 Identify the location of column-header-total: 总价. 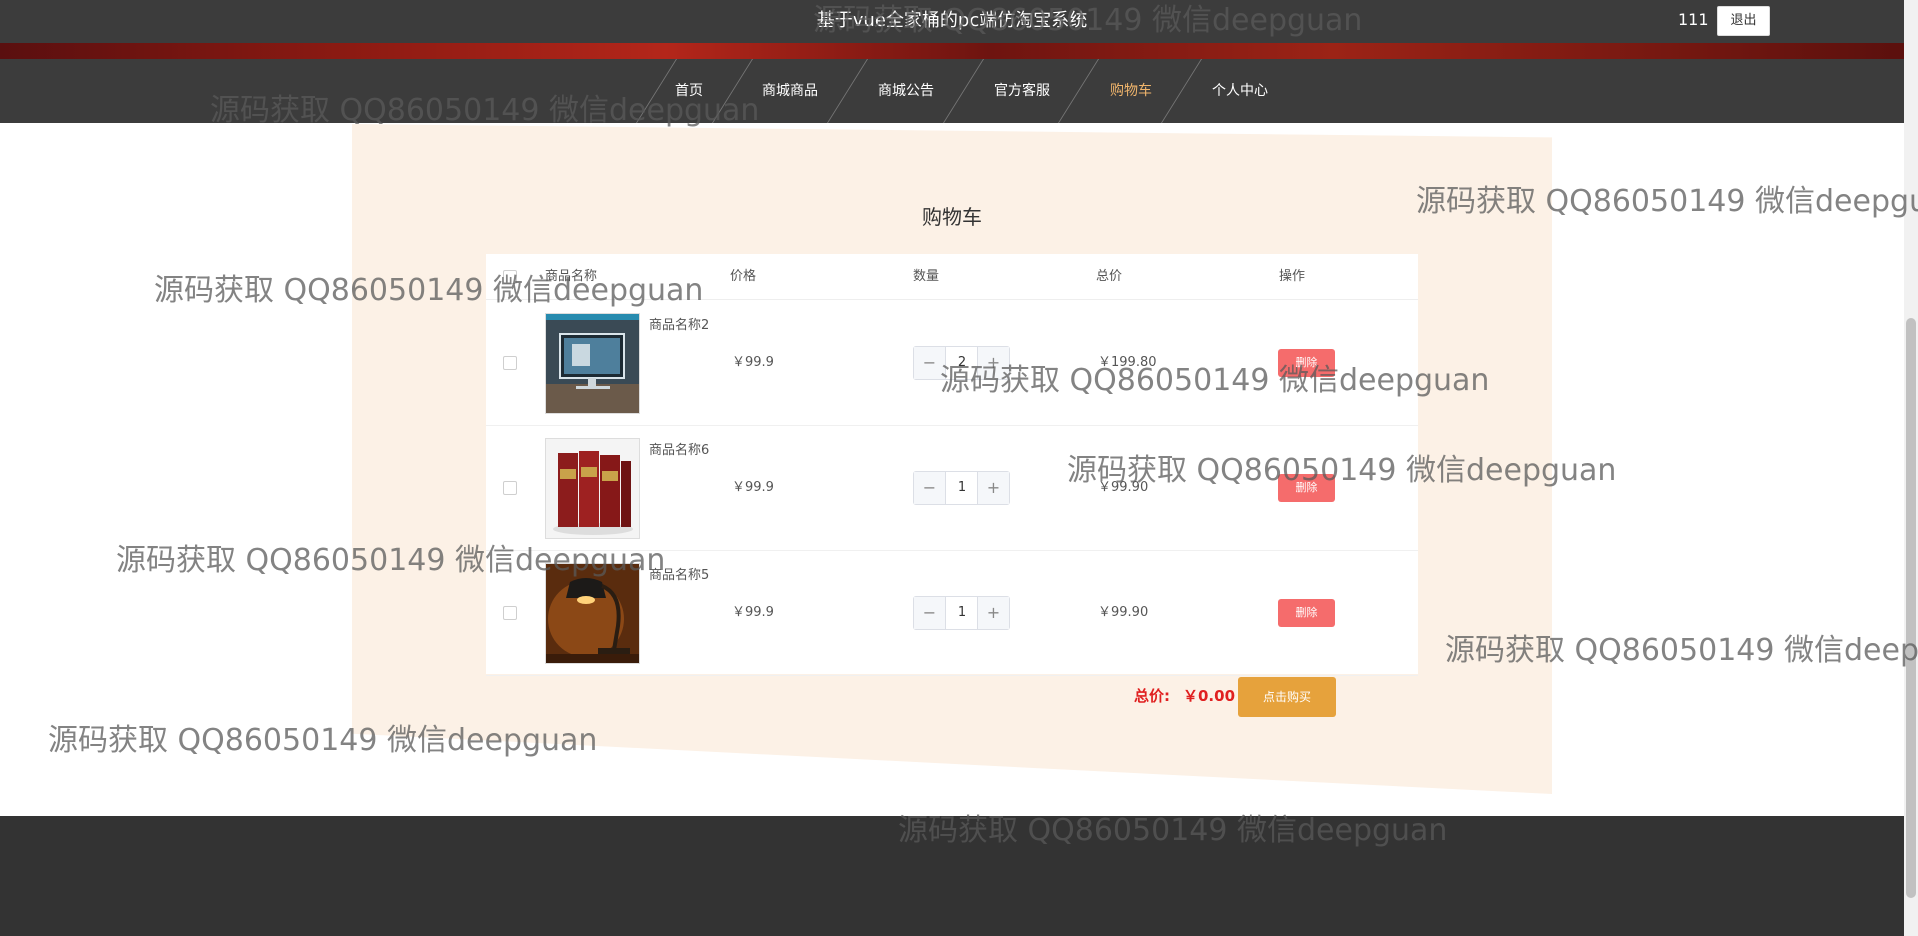
(1109, 276).